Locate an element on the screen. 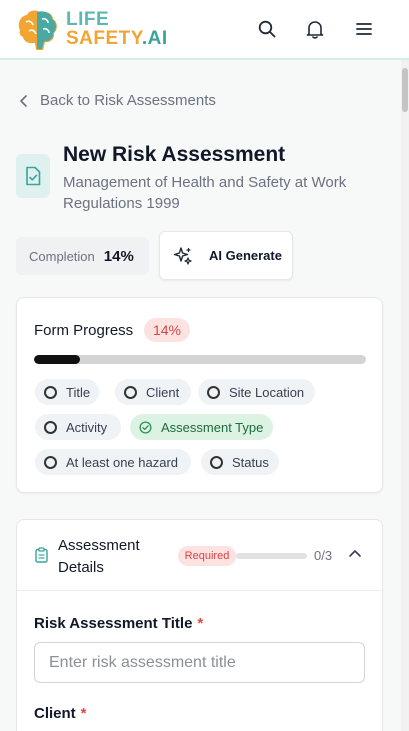 This screenshot has height=731, width=409. completion-label: Completion is located at coordinates (62, 256).